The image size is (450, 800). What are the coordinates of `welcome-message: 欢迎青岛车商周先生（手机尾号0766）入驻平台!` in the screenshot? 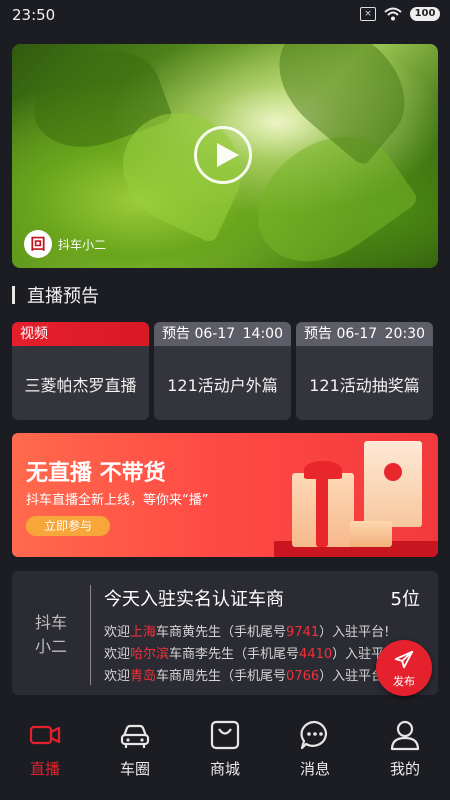 It's located at (246, 674).